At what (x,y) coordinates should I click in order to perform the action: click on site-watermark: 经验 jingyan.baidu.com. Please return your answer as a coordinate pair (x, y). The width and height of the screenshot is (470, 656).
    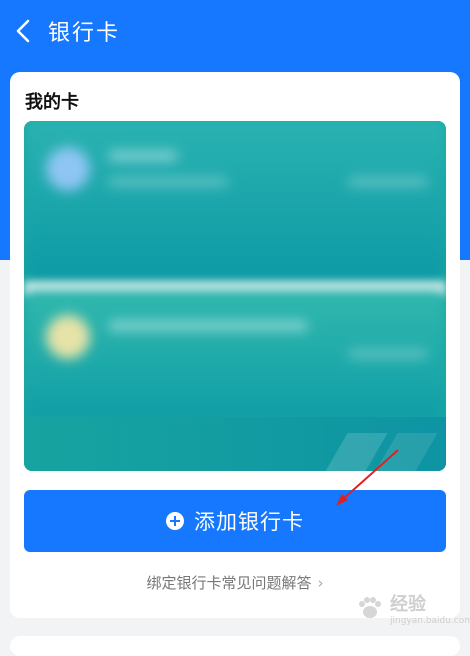
    Looking at the image, I should click on (411, 614).